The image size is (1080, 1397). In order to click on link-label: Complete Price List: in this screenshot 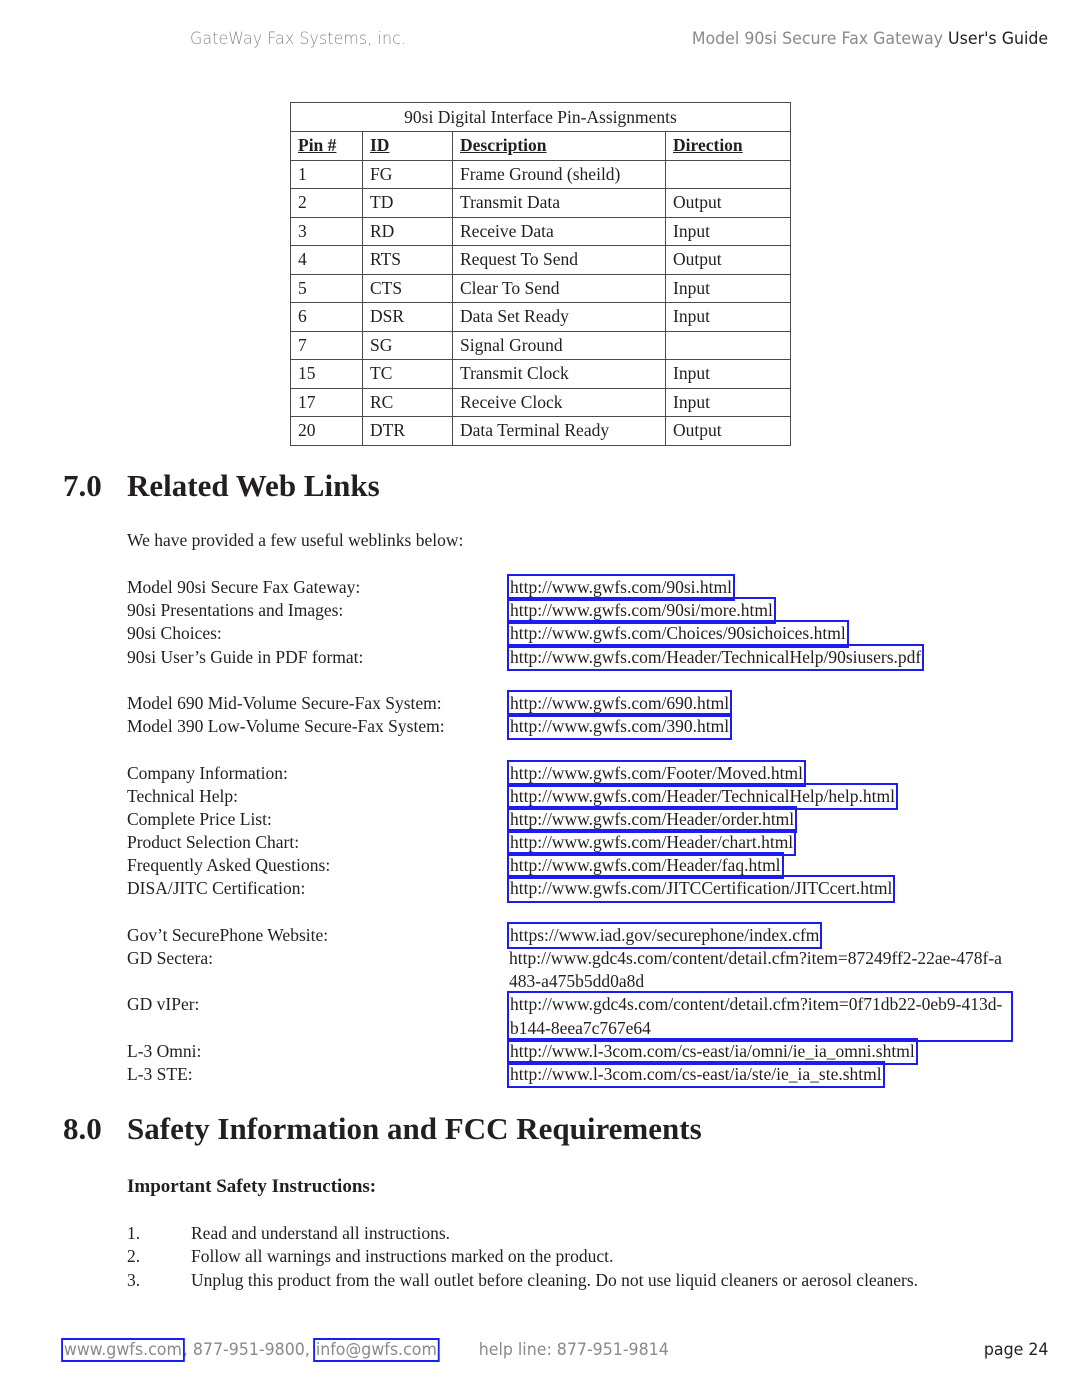, I will do `click(199, 818)`.